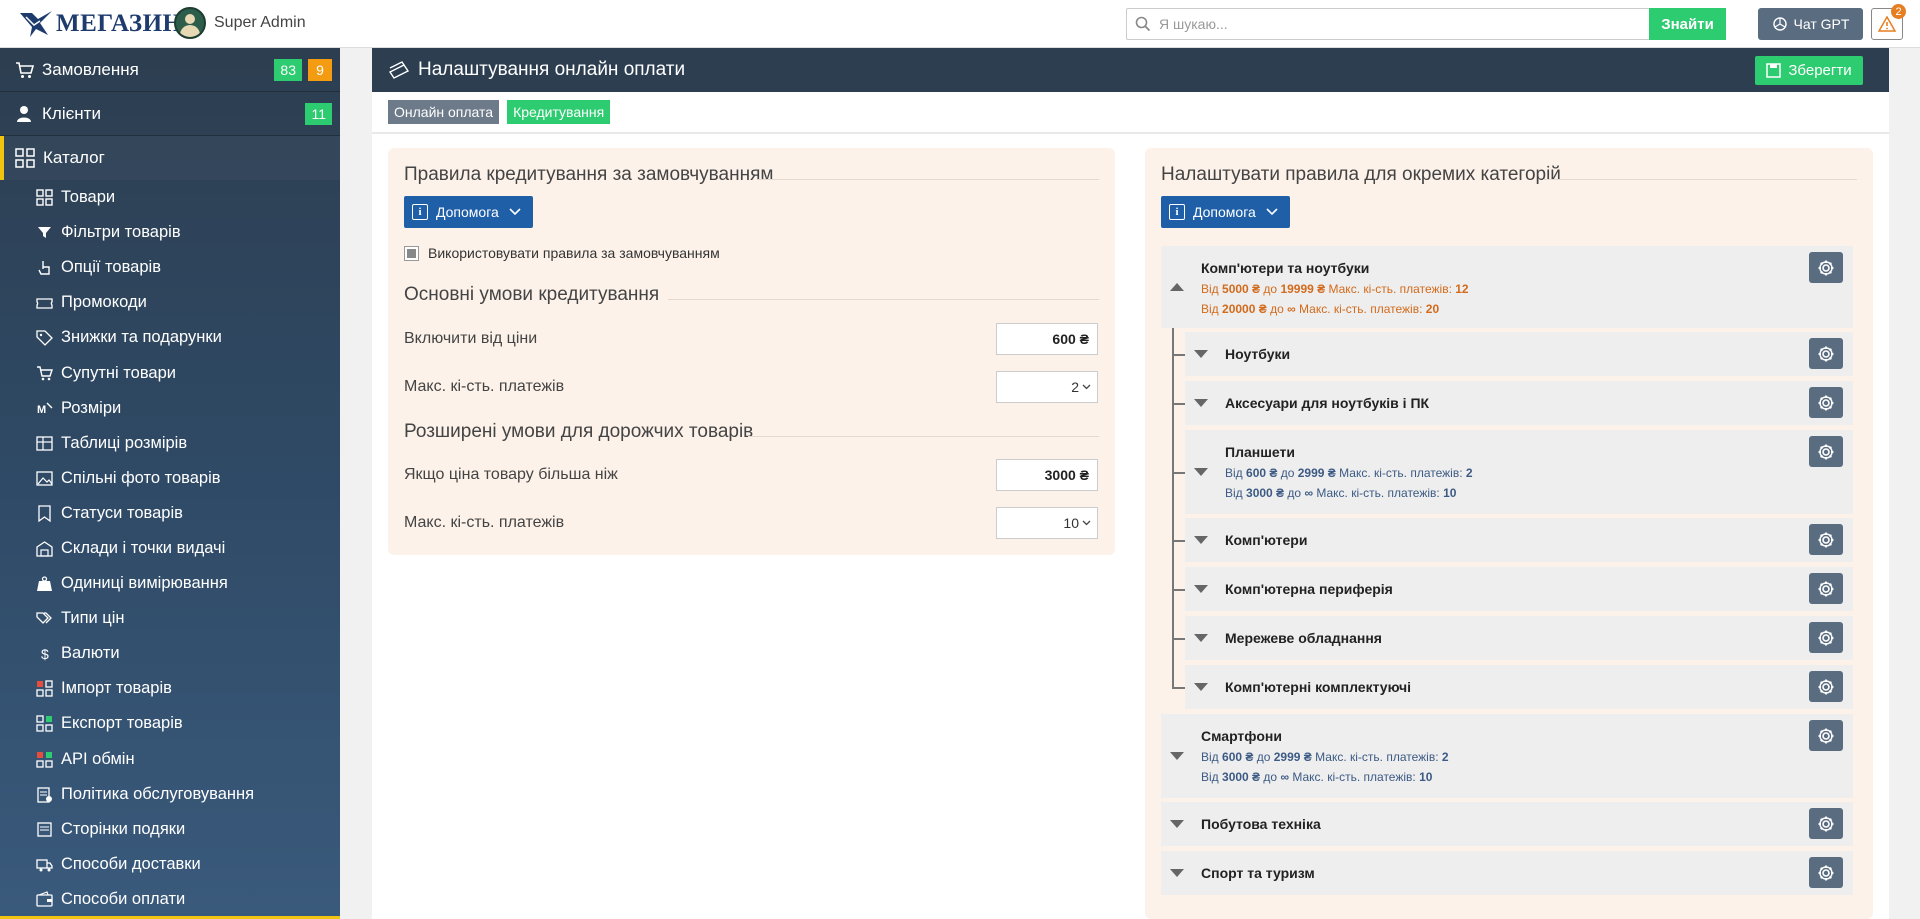 Image resolution: width=1920 pixels, height=919 pixels. I want to click on subcategory-row: Ноутбуки, so click(1519, 354).